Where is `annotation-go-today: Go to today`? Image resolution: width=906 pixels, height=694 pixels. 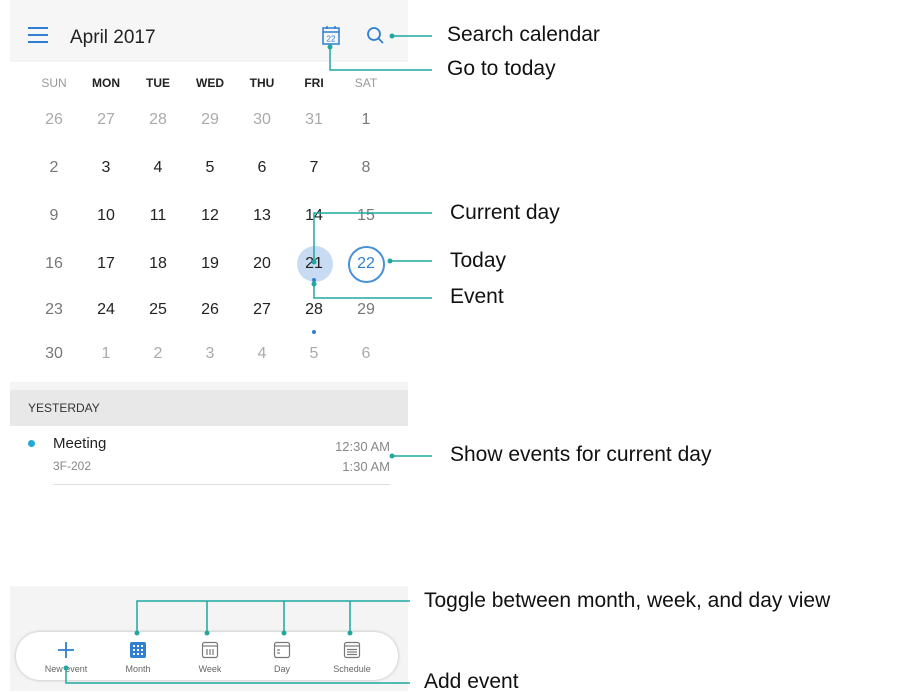
annotation-go-today: Go to today is located at coordinates (501, 68).